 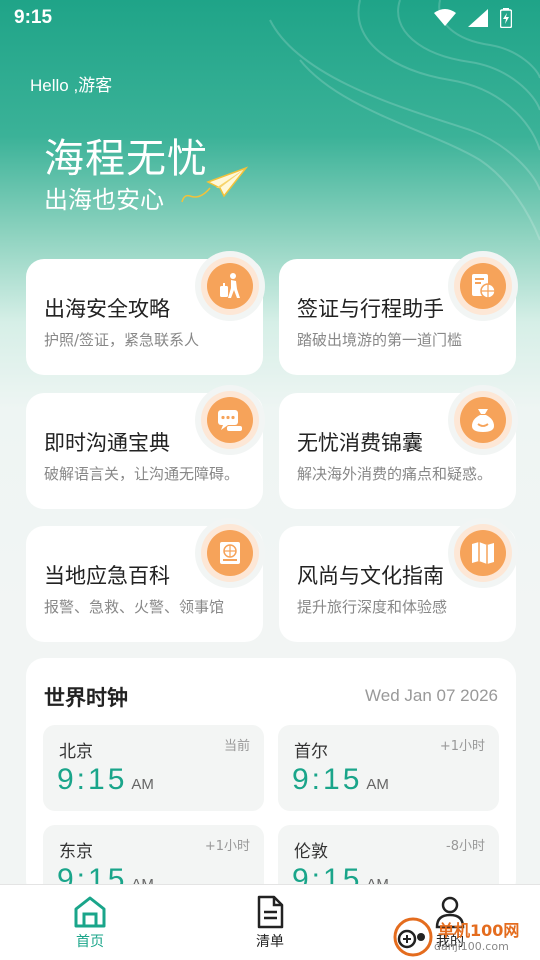 I want to click on card-visa-assistant: 签证与行程助手 踏破出境游的第一道门槛, so click(x=397, y=316).